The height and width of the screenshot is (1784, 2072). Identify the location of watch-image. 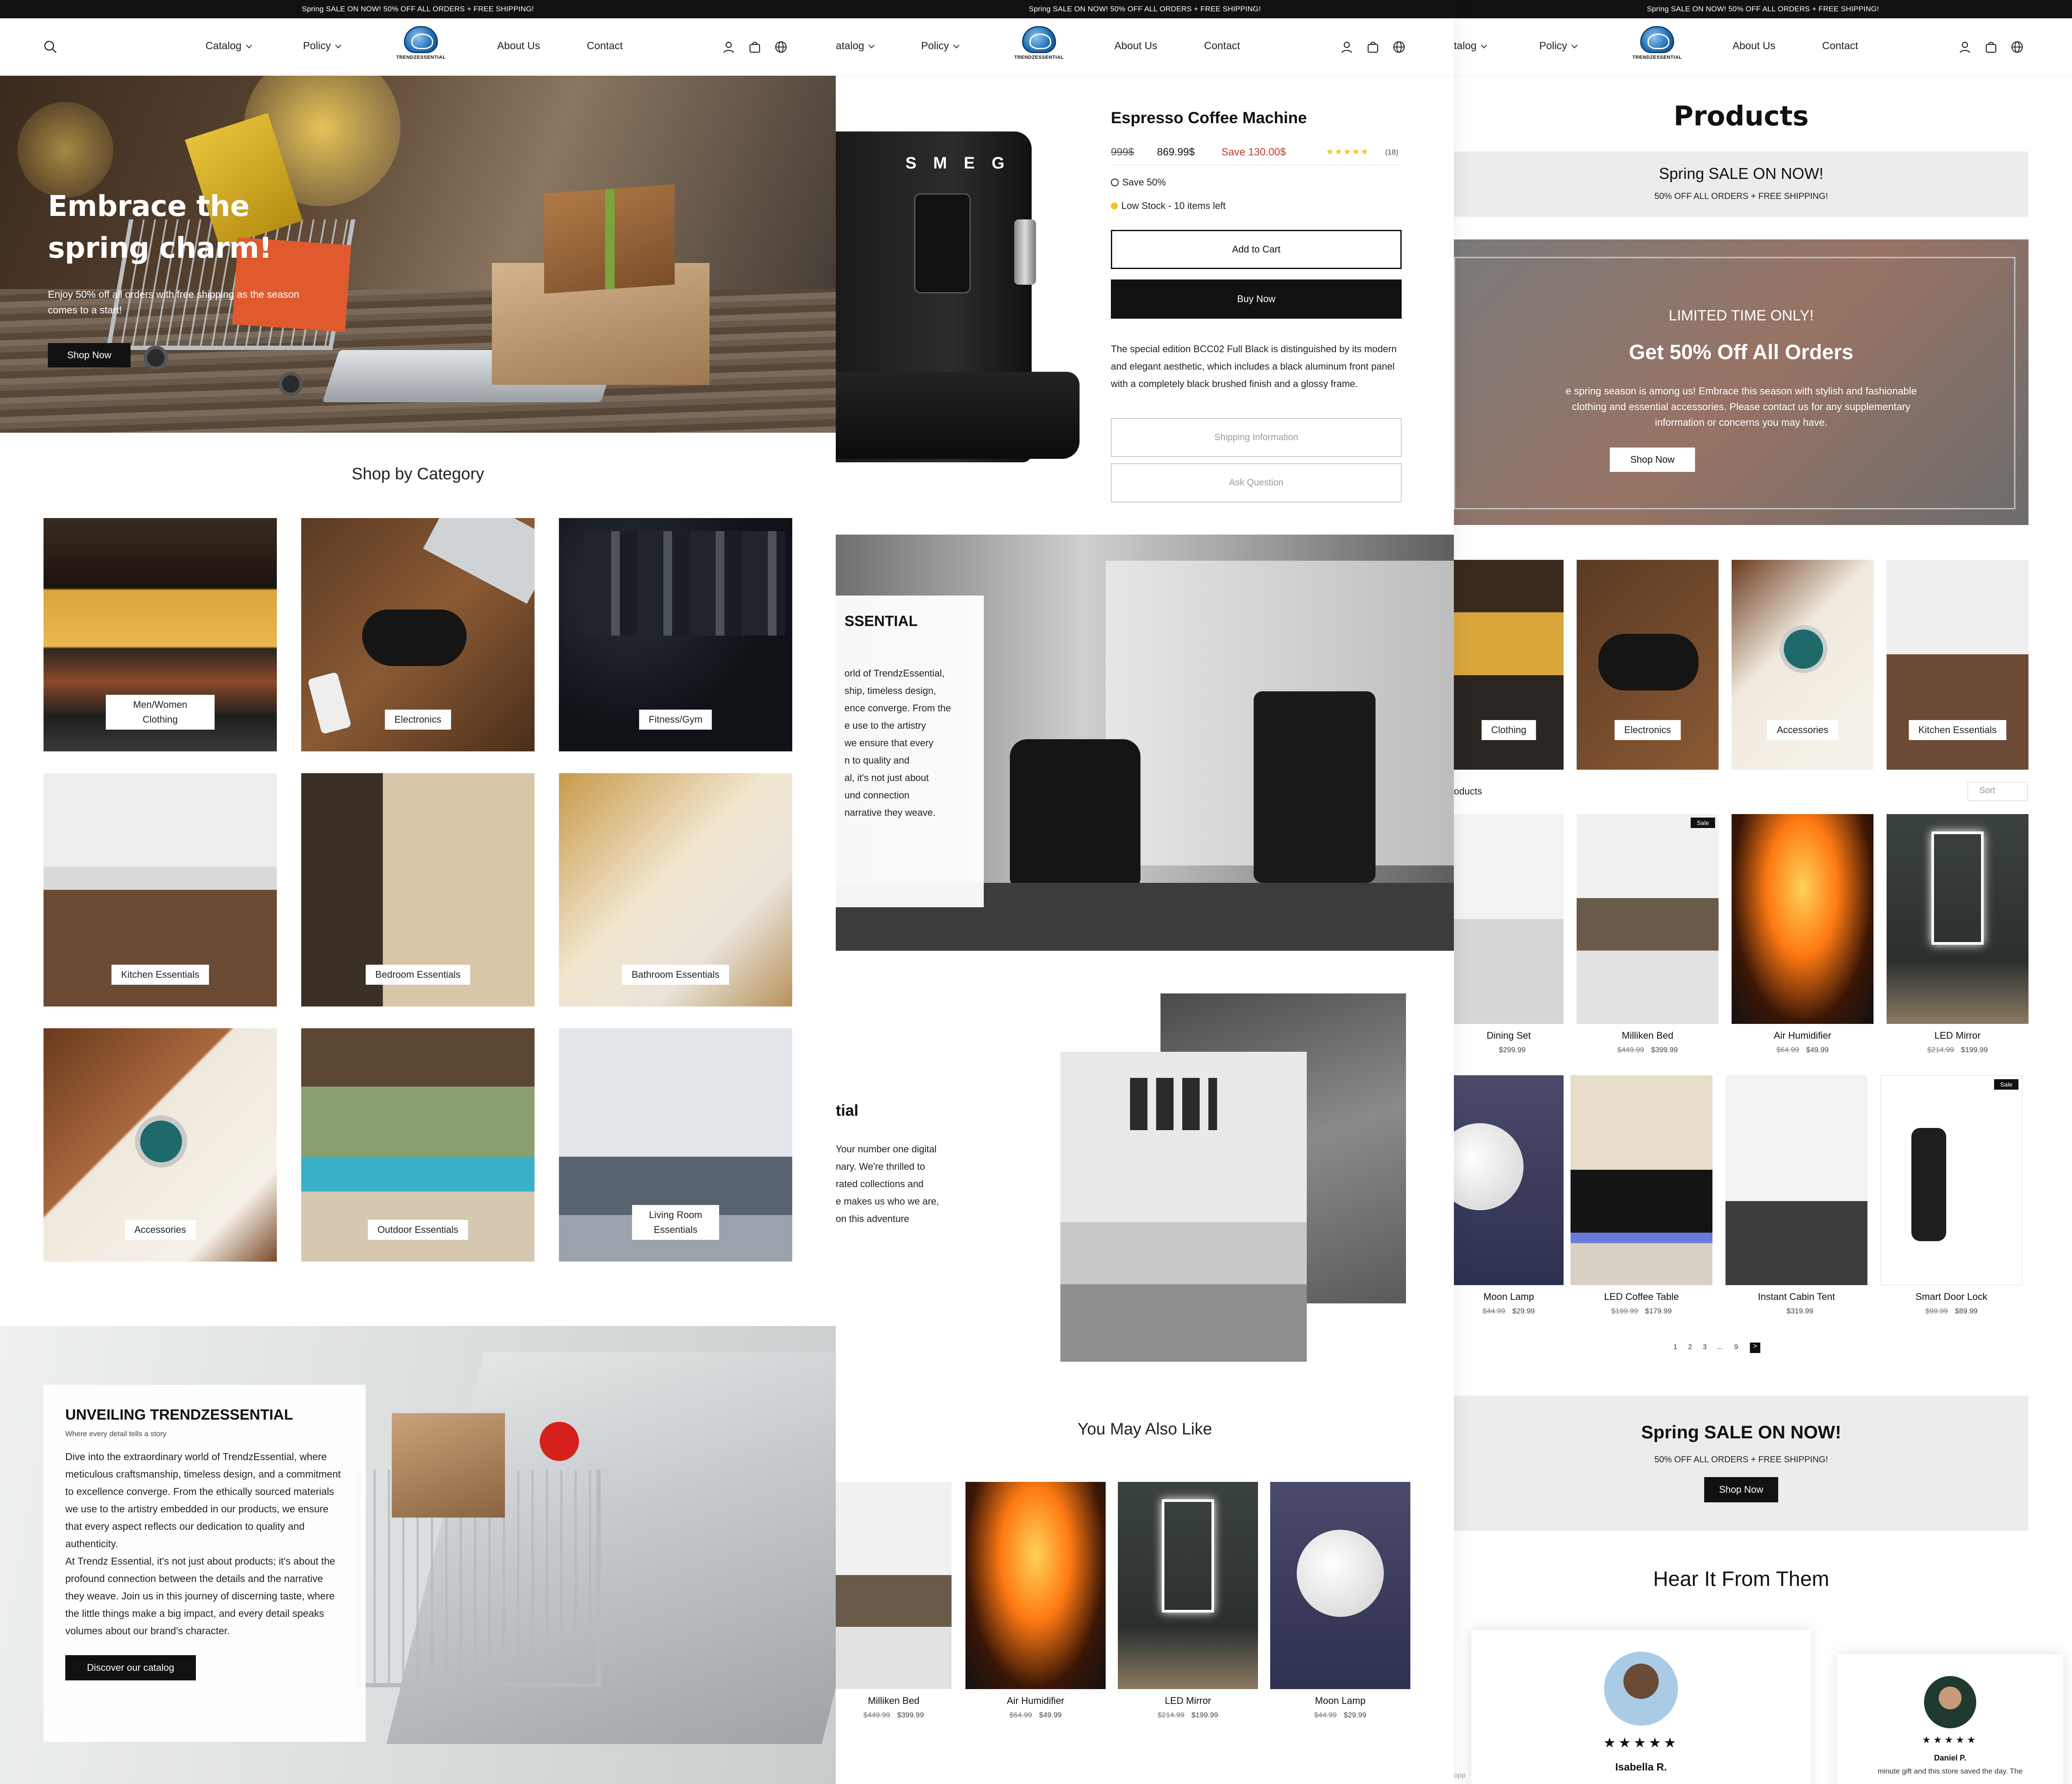
(1803, 649).